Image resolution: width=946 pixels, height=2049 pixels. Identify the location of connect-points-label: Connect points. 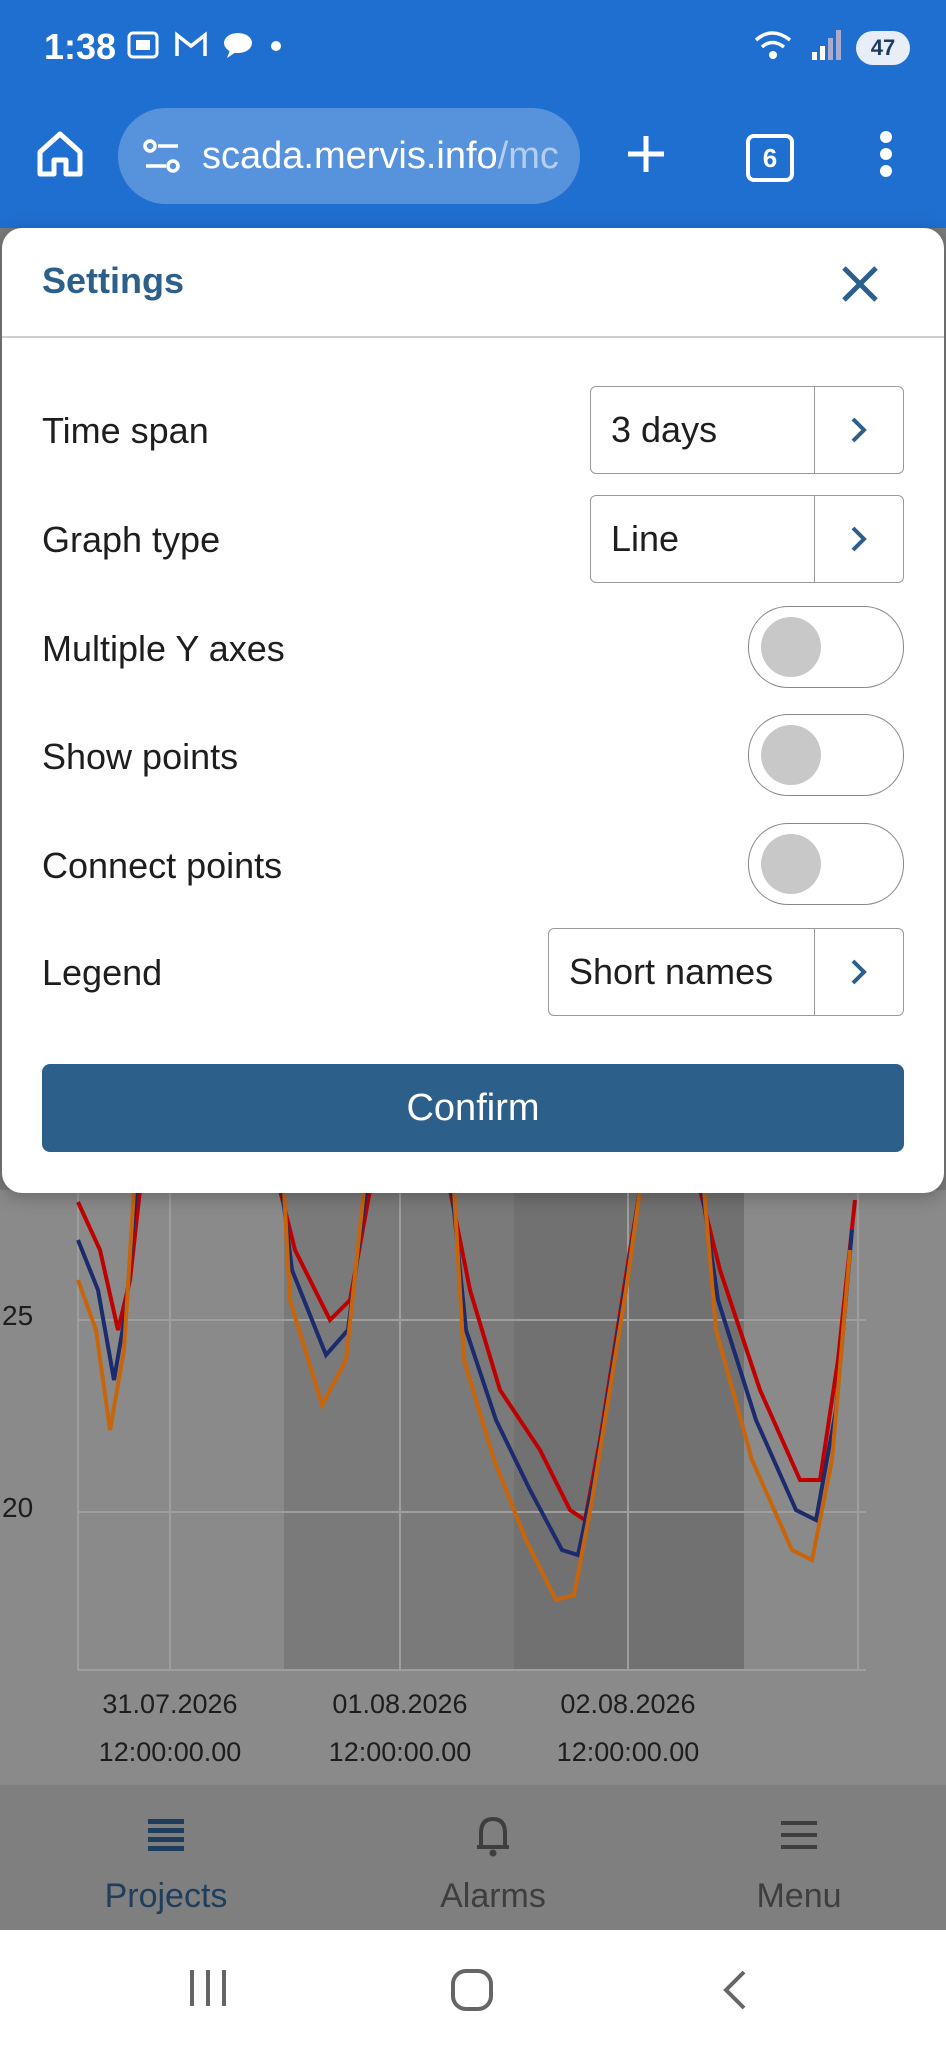
(162, 865).